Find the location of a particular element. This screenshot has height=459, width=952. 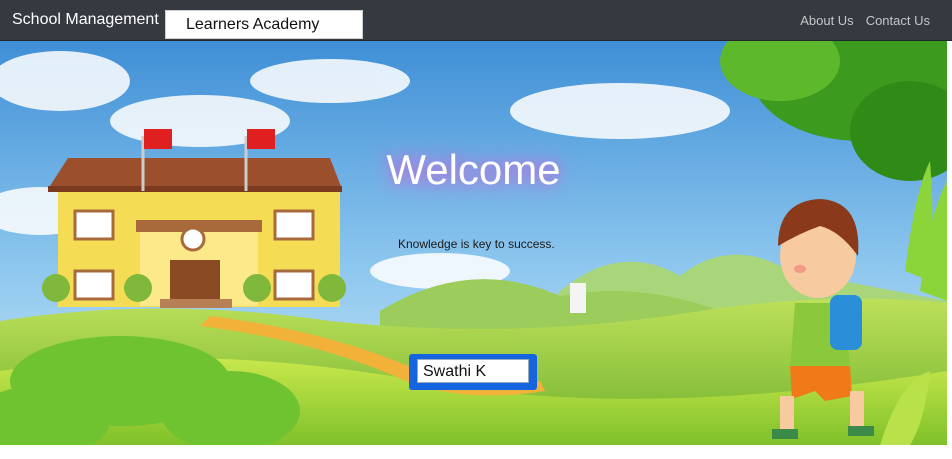

nav-links: About Us Contact Us is located at coordinates (865, 21).